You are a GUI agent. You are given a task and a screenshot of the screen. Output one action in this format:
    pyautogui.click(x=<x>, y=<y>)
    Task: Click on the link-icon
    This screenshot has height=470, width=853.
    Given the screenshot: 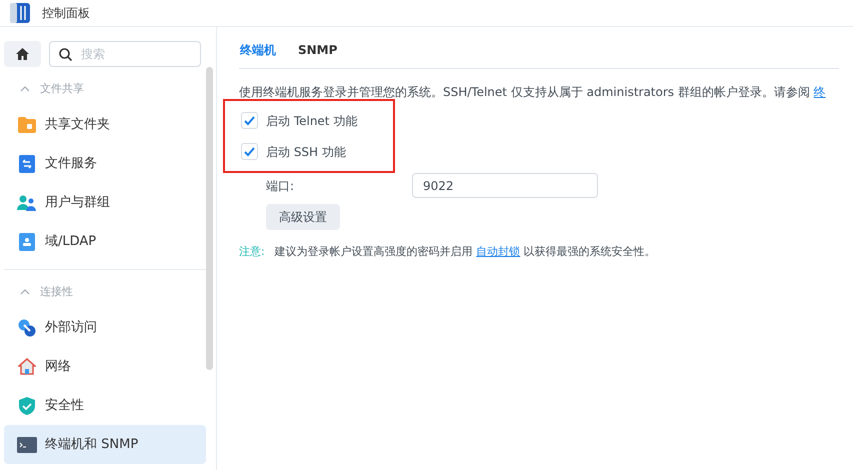 What is the action you would take?
    pyautogui.click(x=27, y=327)
    